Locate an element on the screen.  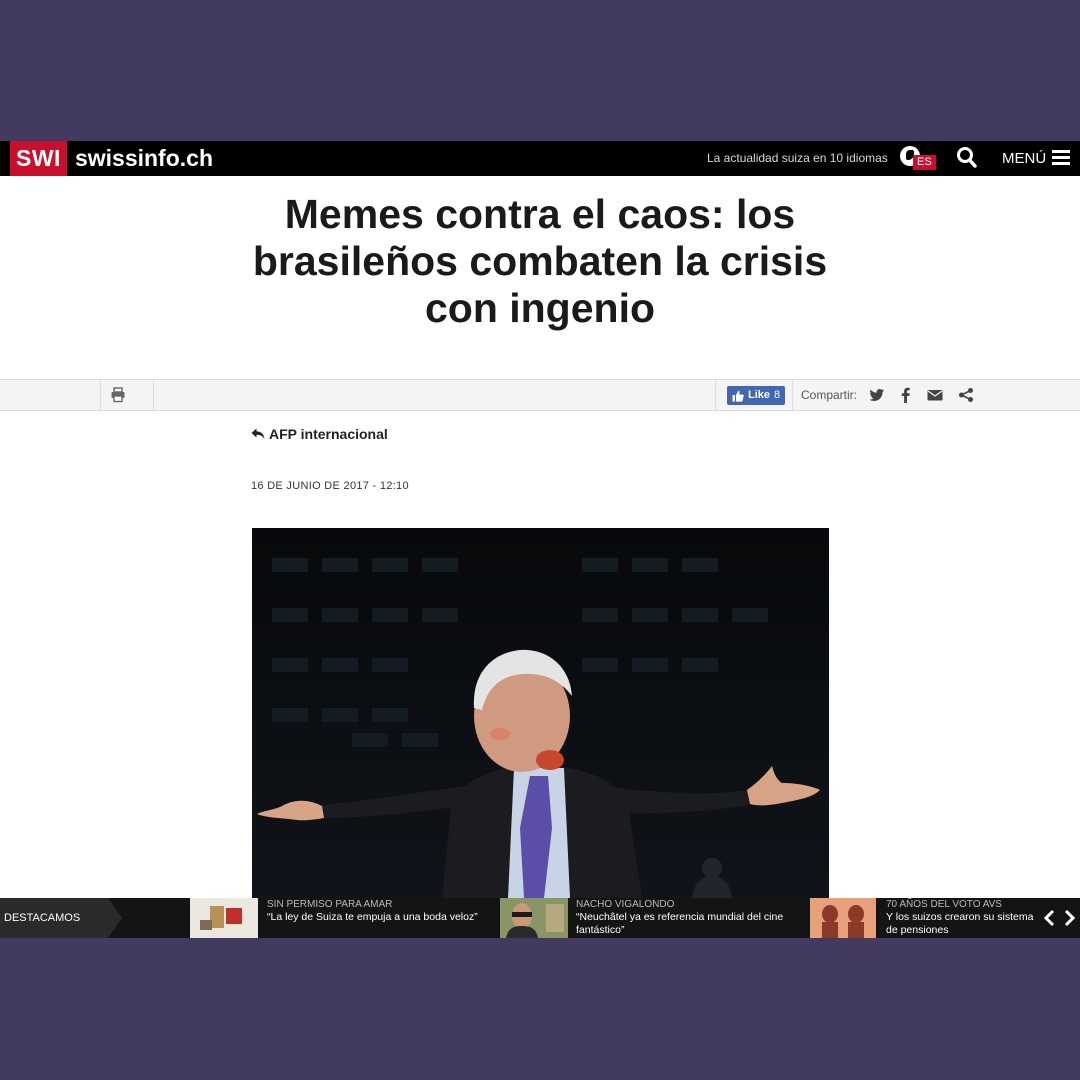
source-name: AFP internacional is located at coordinates (328, 434).